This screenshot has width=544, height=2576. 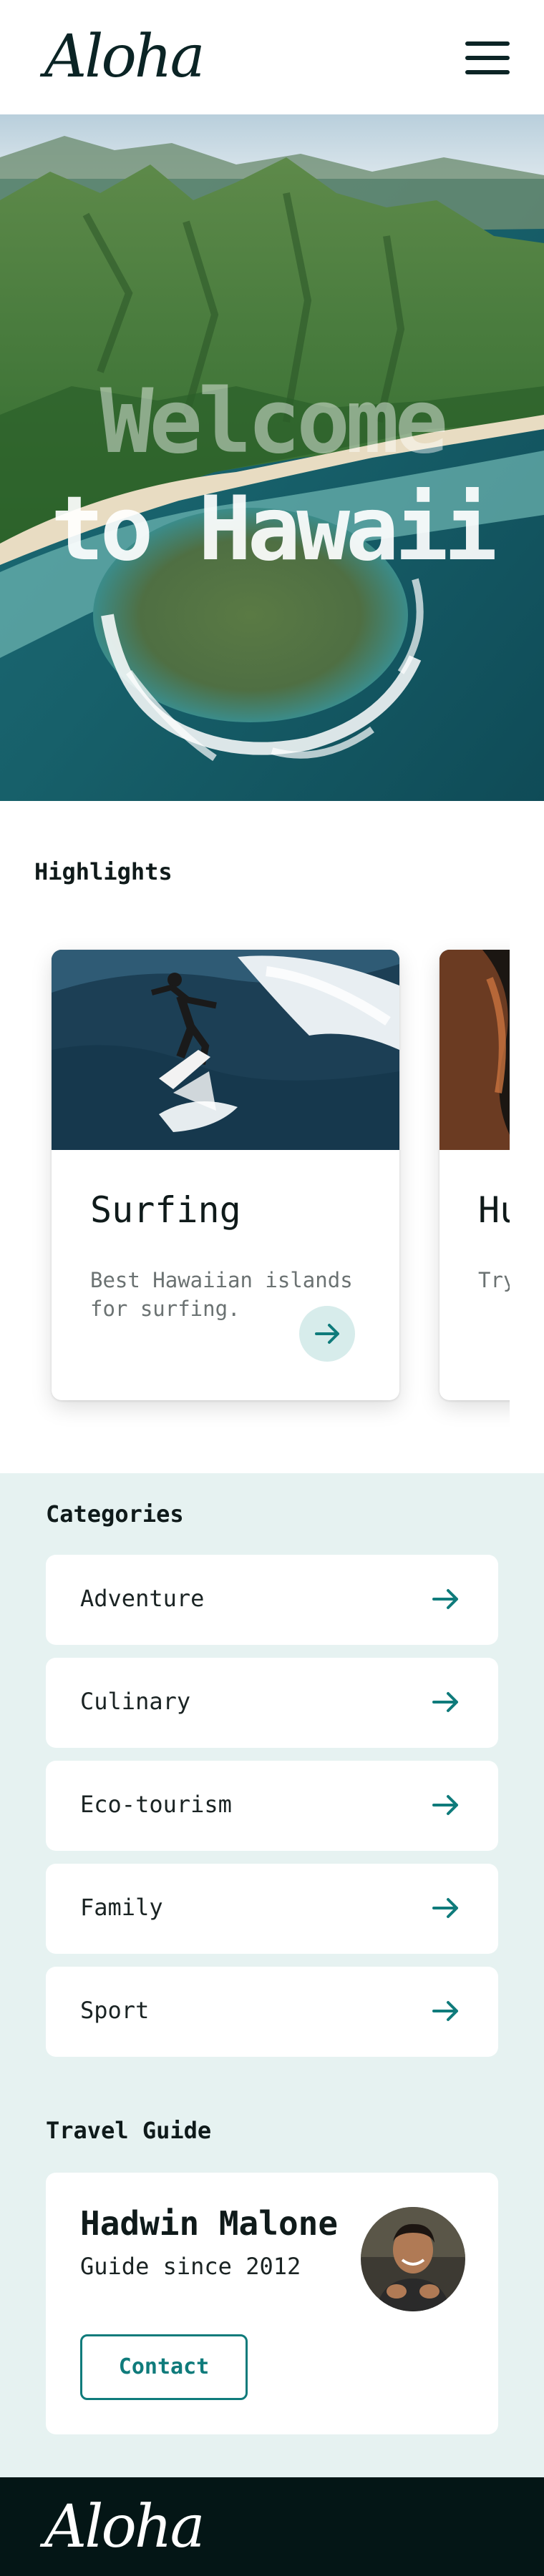 What do you see at coordinates (209, 2223) in the screenshot?
I see `guide-name: Hadwin Malone` at bounding box center [209, 2223].